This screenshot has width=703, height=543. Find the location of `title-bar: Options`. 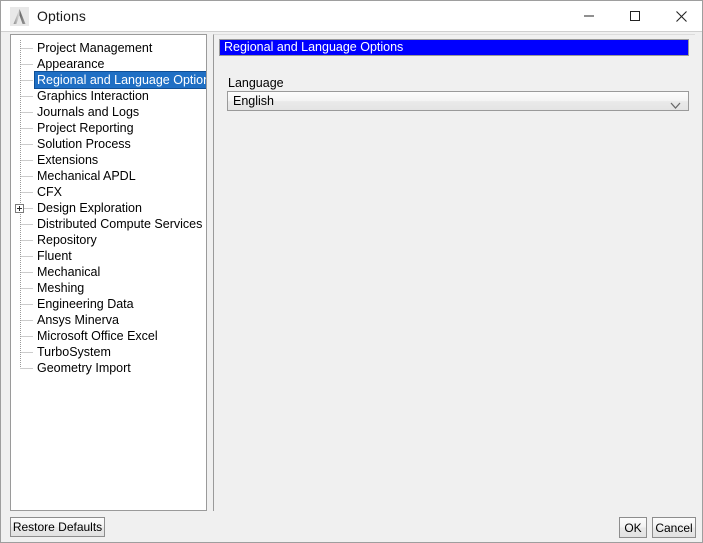

title-bar: Options is located at coordinates (351, 16).